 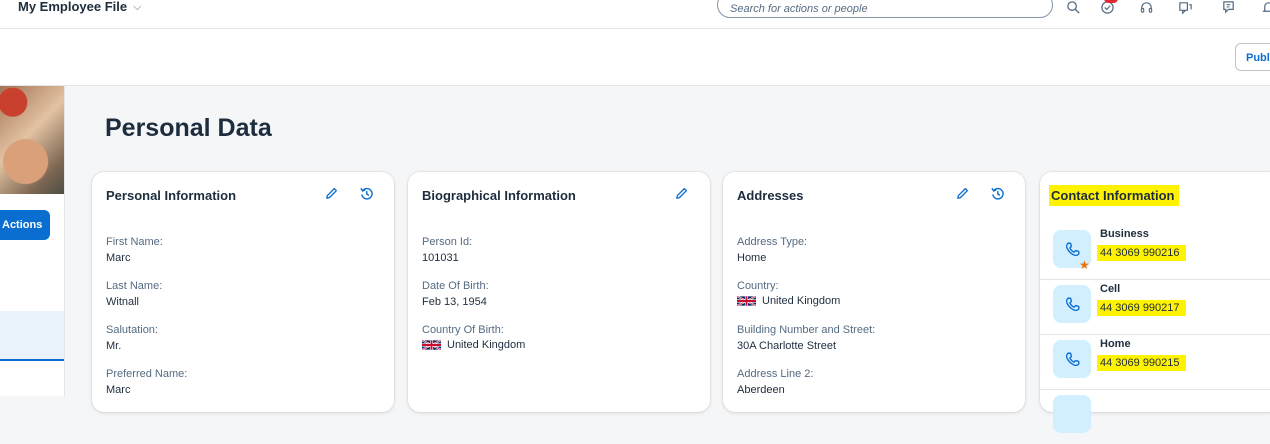 I want to click on person-id-value: 101031, so click(x=440, y=258).